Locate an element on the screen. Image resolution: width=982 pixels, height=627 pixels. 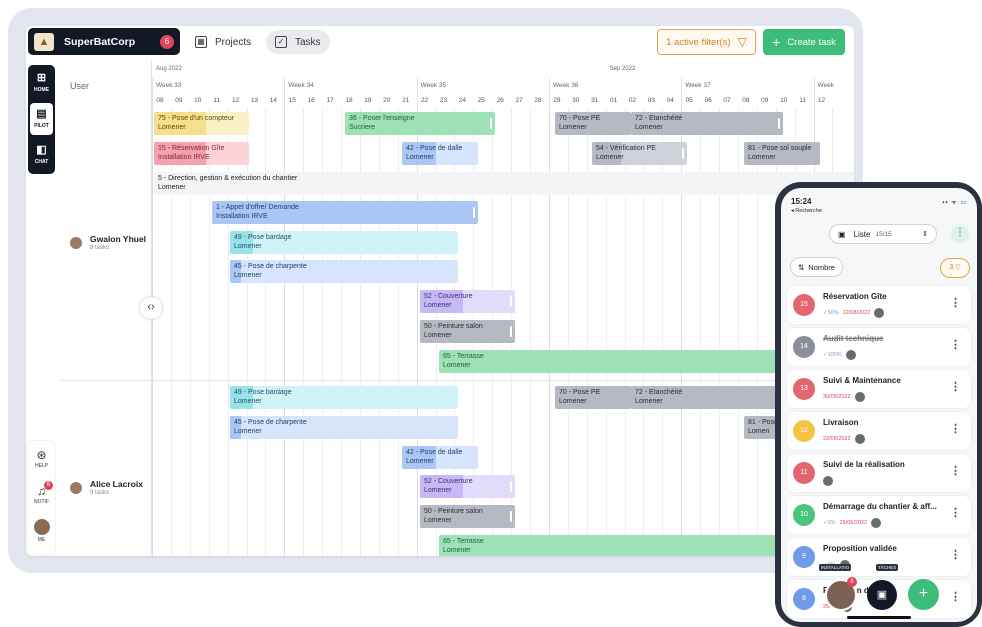
task-bar: 81 - Pose sol souple Lomener is located at coordinates (782, 153).